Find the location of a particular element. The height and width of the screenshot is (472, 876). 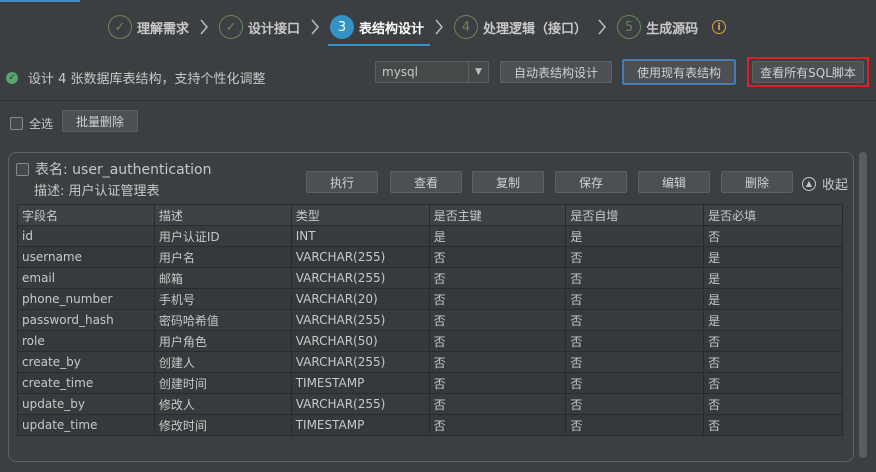

table-name: 表名: user_authentication is located at coordinates (123, 170).